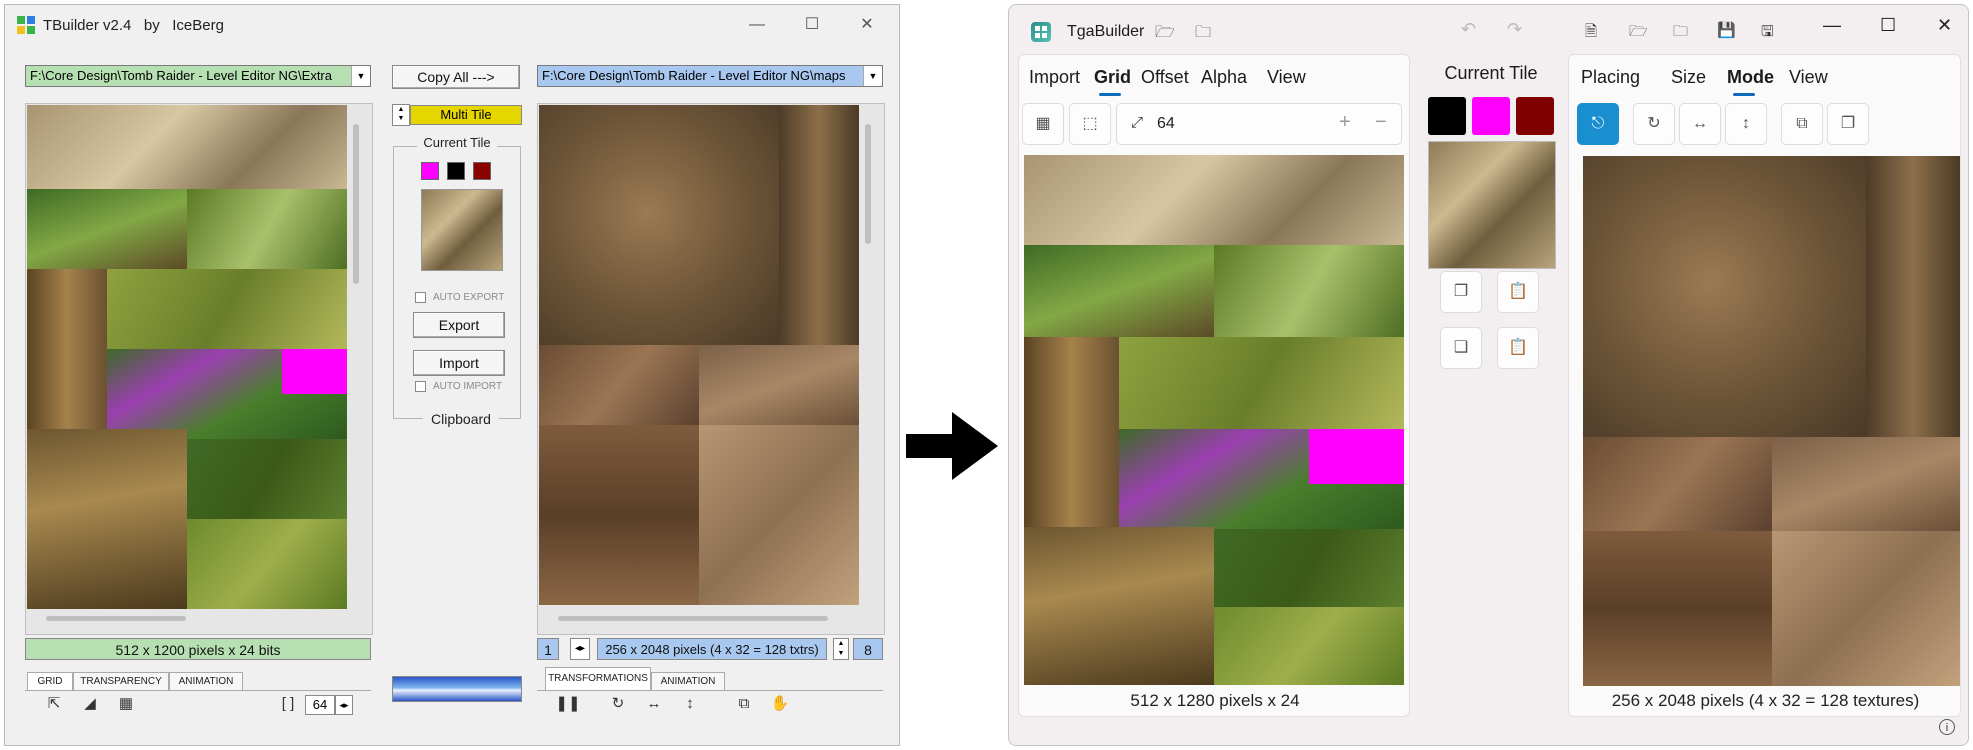 The width and height of the screenshot is (1973, 750). I want to click on grid-origin-icon: ⇱, so click(54, 704).